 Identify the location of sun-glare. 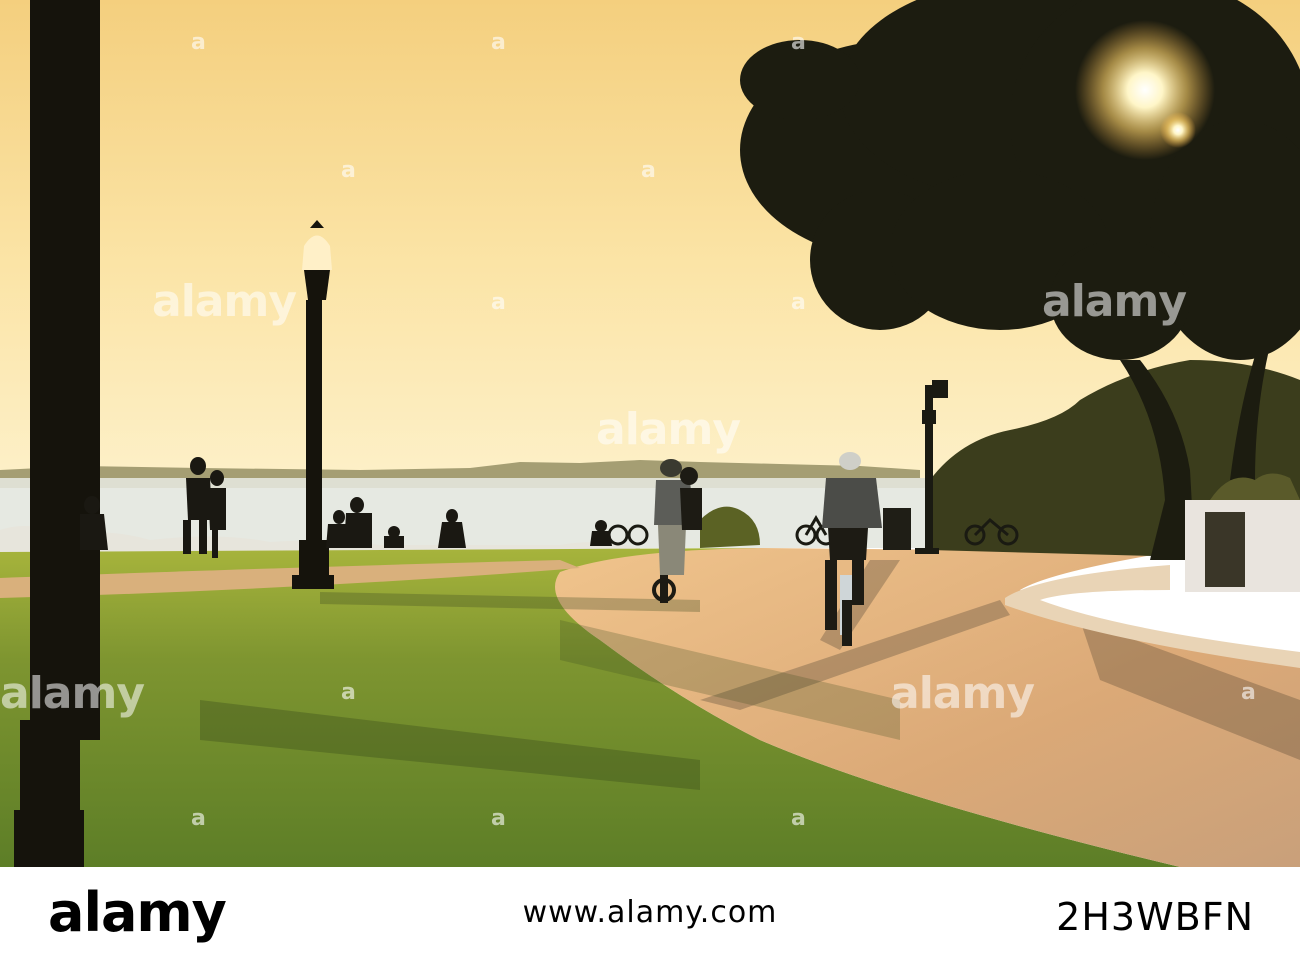
(1145, 90).